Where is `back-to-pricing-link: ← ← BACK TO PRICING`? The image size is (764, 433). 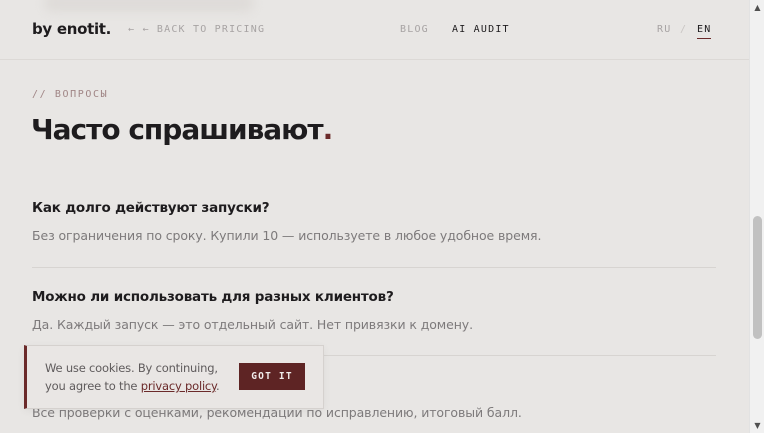 back-to-pricing-link: ← ← BACK TO PRICING is located at coordinates (196, 29).